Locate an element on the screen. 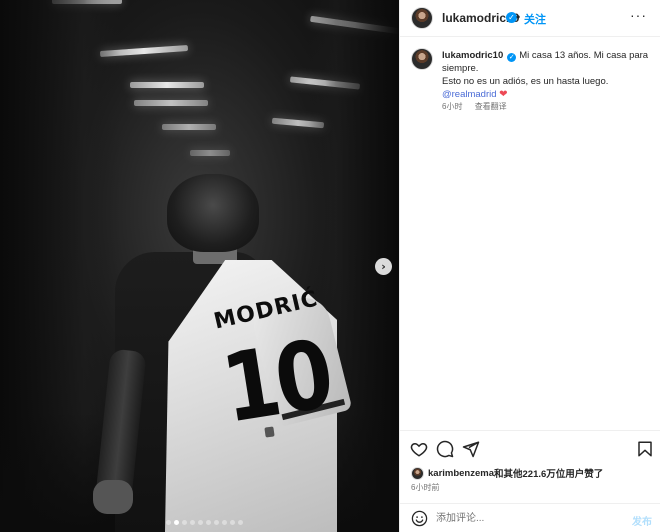 The height and width of the screenshot is (532, 660). comment-input is located at coordinates (531, 518).